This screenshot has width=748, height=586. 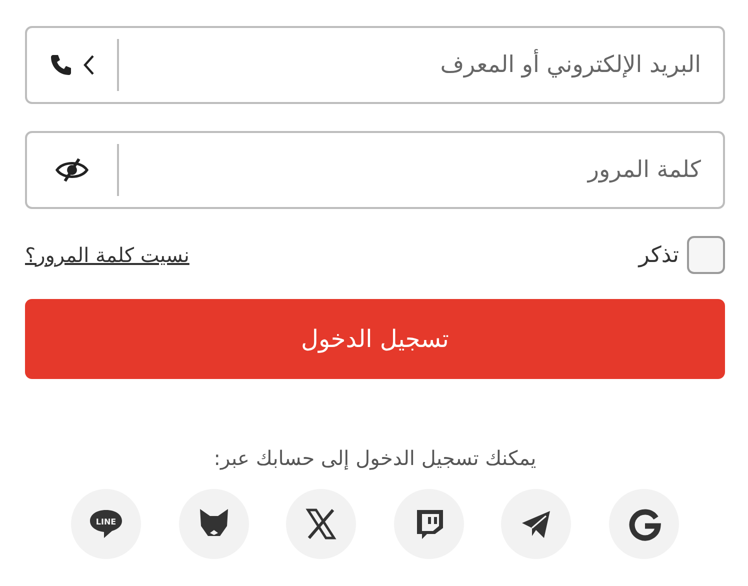 What do you see at coordinates (375, 65) in the screenshot?
I see `identifier-field: البريد الإلكتروني أو المعرف` at bounding box center [375, 65].